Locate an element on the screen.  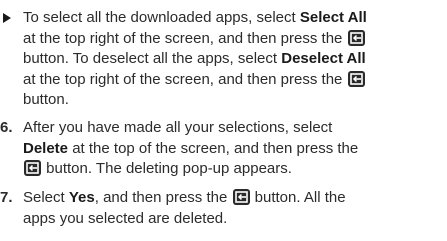
delete-term: Delete is located at coordinates (46, 148).